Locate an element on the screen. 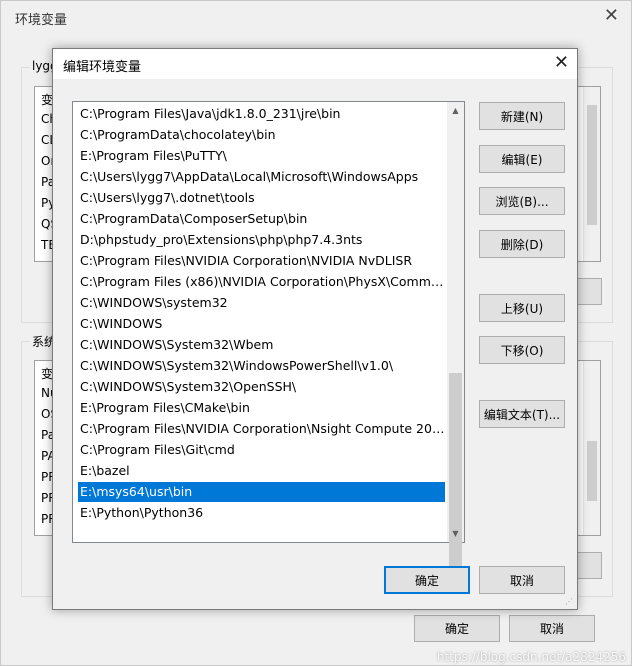 The image size is (632, 666). user-variables-scrollbar is located at coordinates (591, 174).